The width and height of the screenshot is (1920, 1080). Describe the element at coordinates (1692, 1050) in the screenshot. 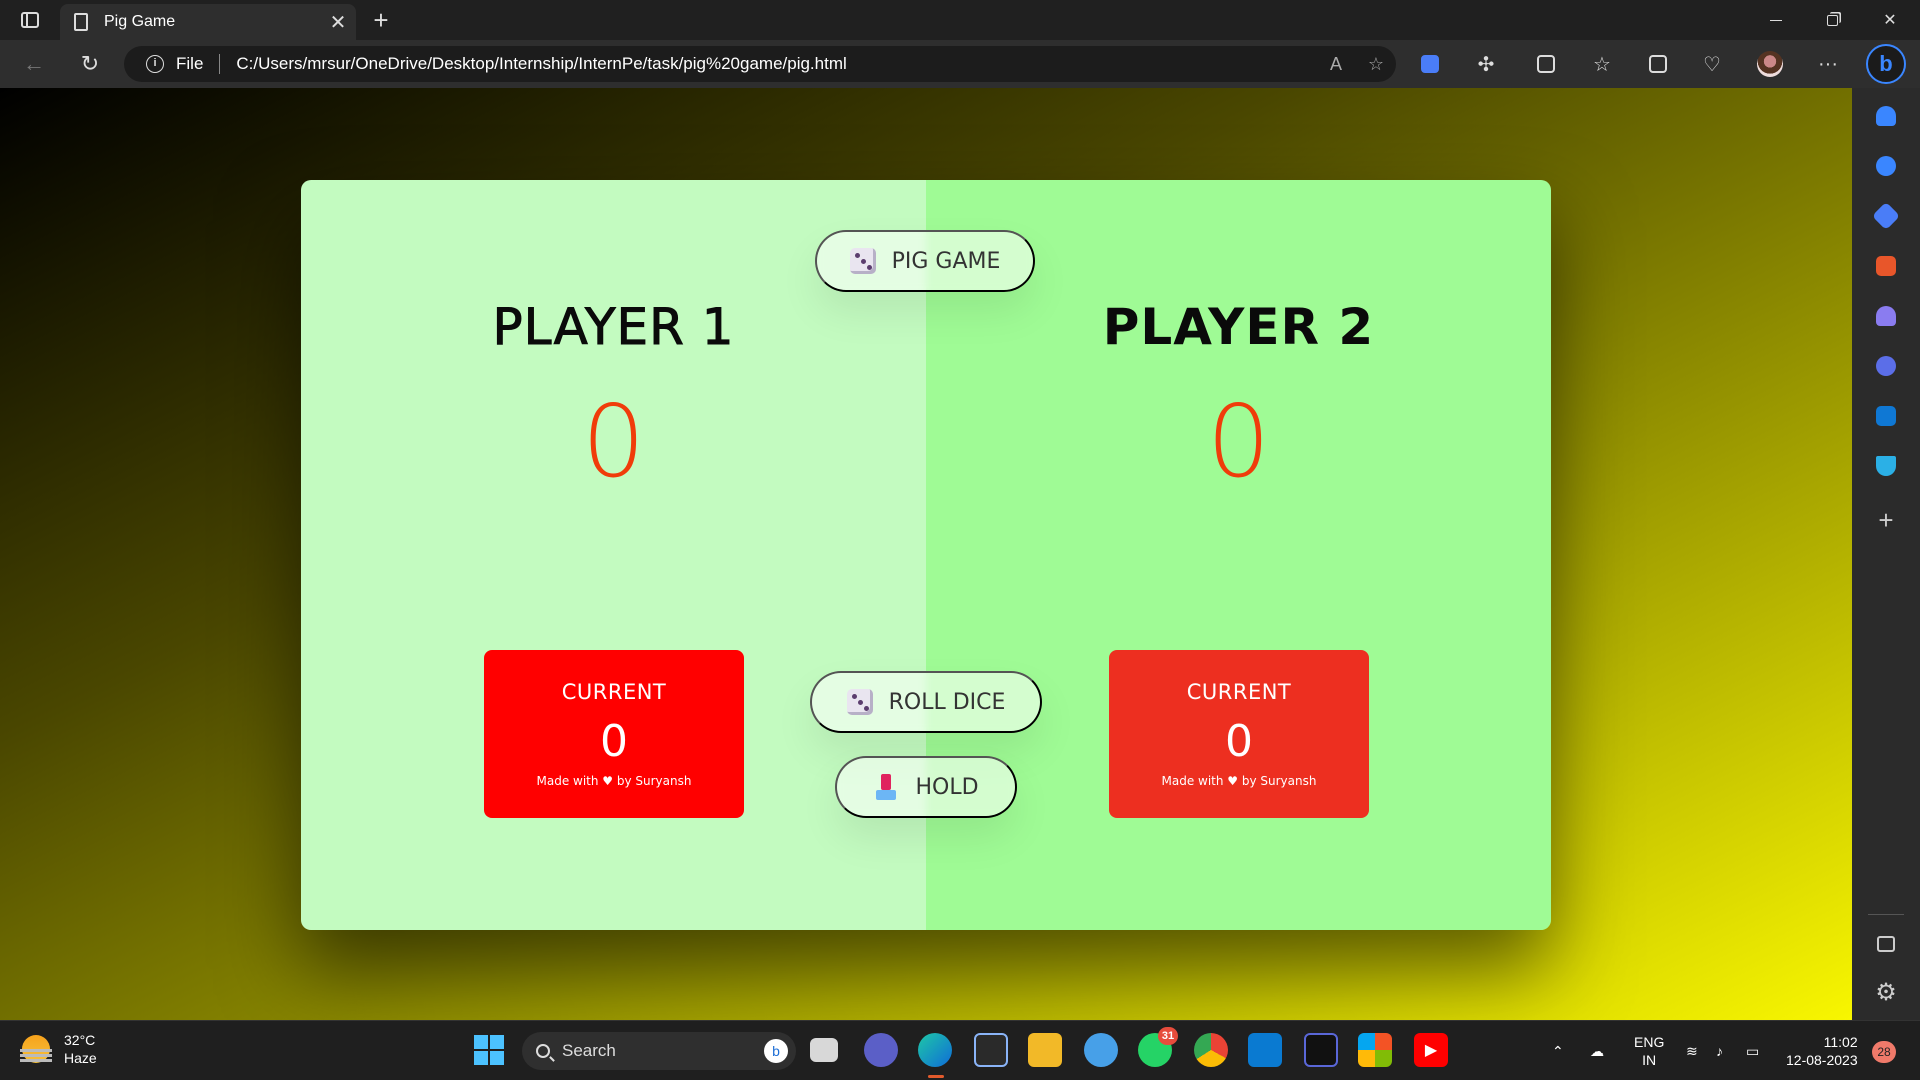

I see `wifi-icon: ≋` at that location.